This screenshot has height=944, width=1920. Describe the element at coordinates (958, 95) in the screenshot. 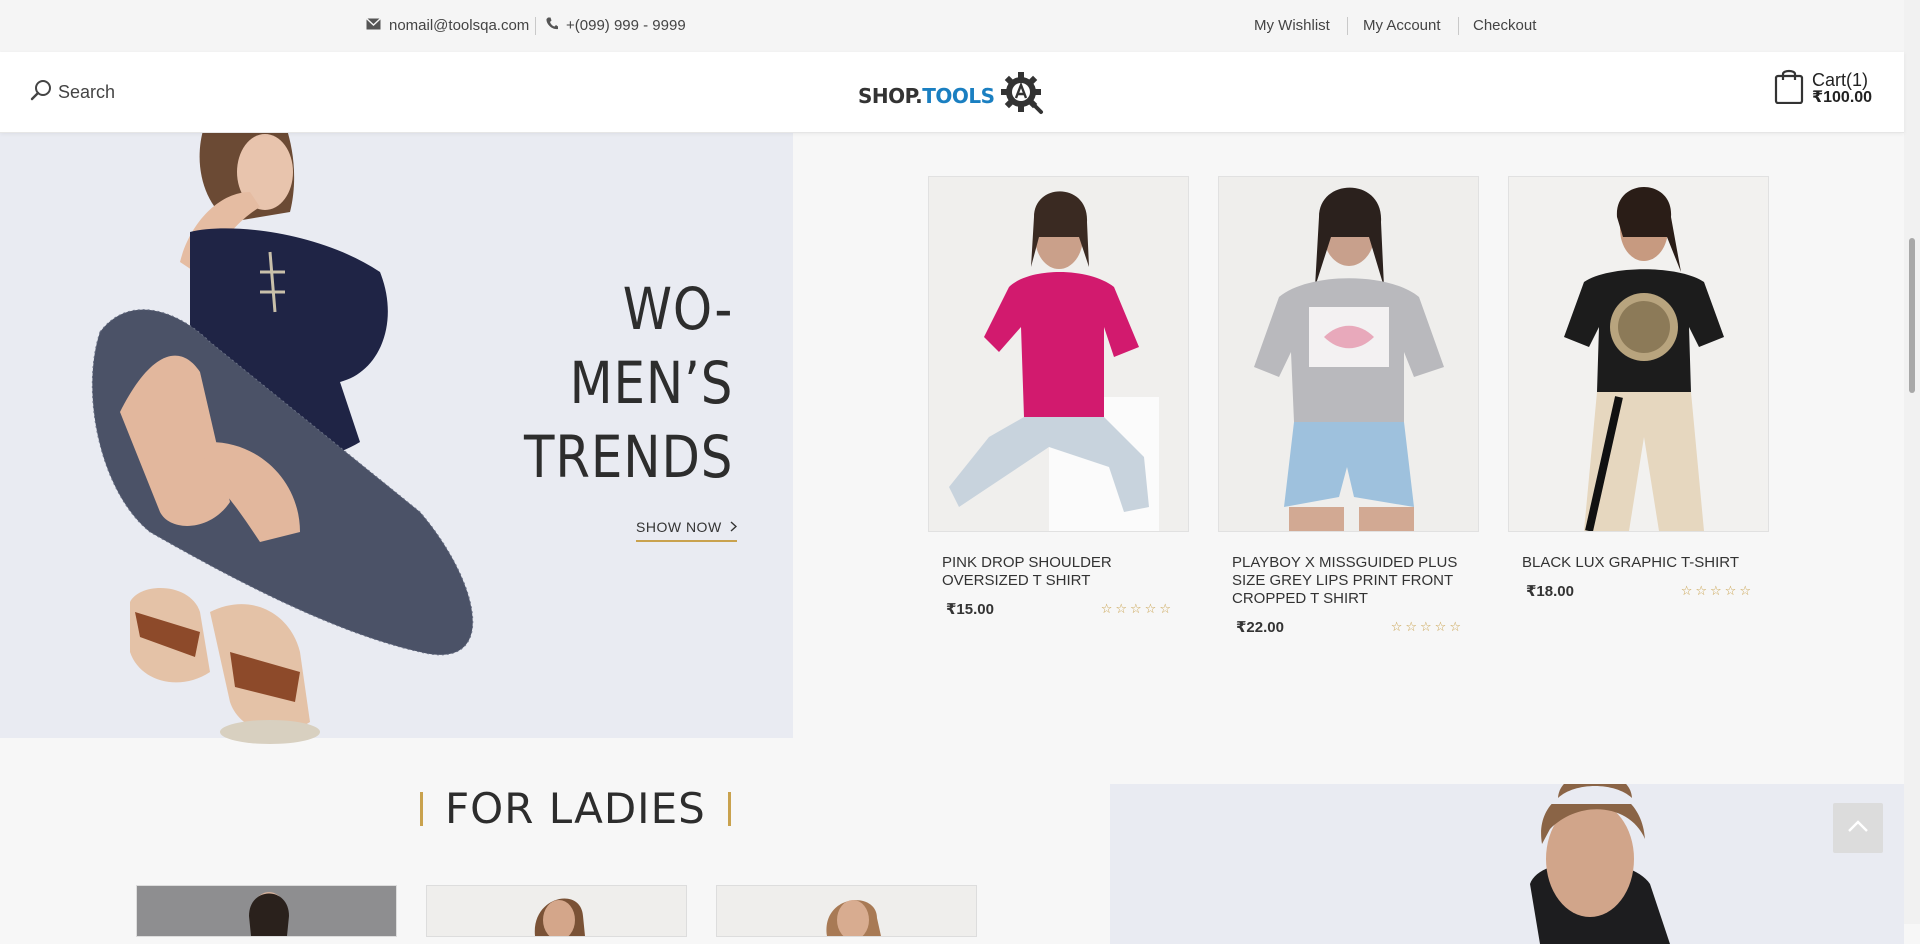

I see `logo-tools-text: TOOLS` at that location.